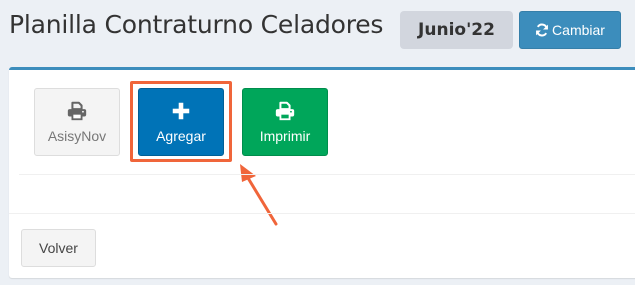 The image size is (635, 285). What do you see at coordinates (181, 122) in the screenshot?
I see `agregar-button: Agregar` at bounding box center [181, 122].